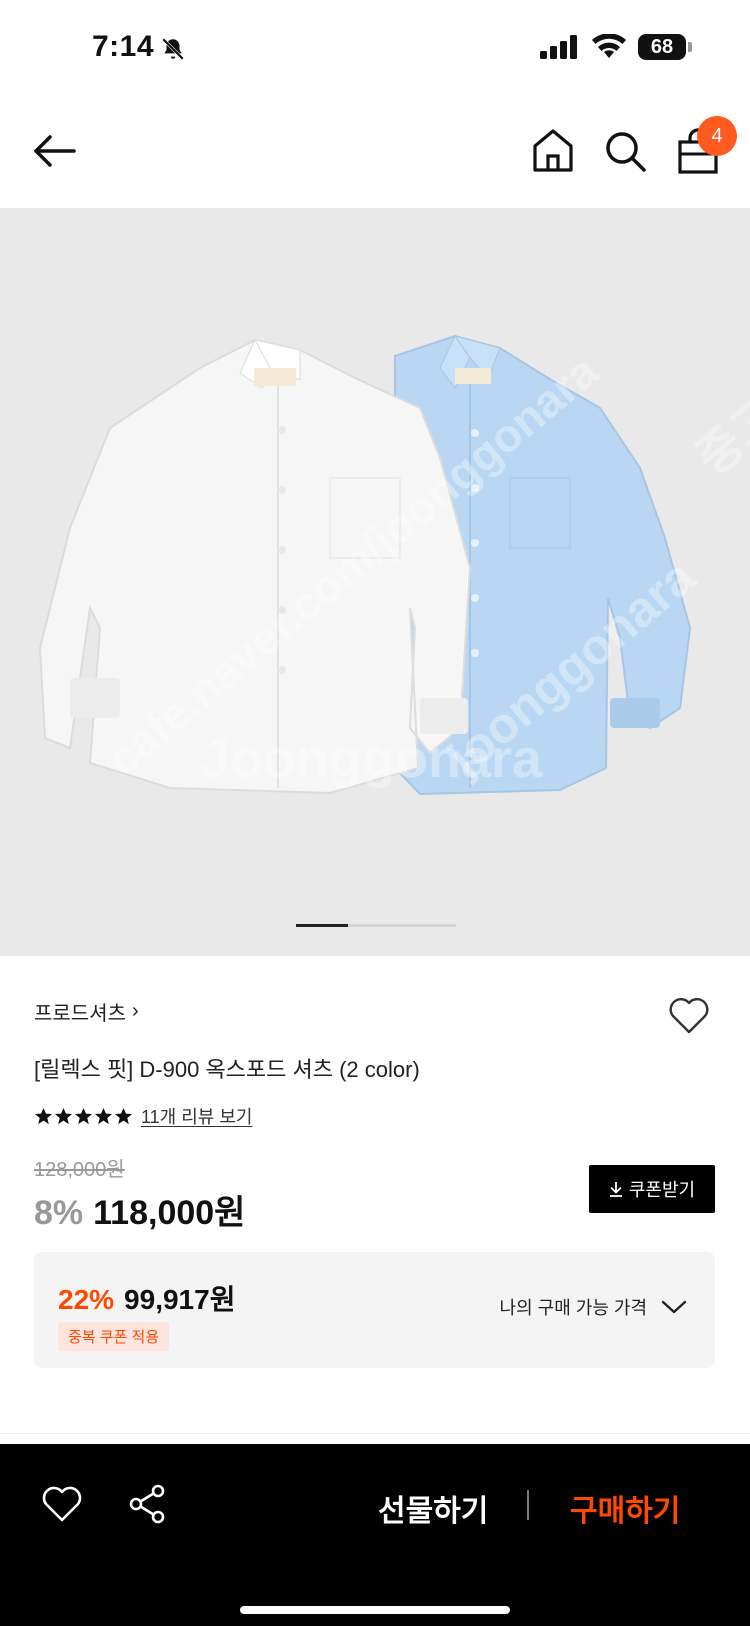 Image resolution: width=750 pixels, height=1626 pixels. I want to click on section-divider, so click(375, 1433).